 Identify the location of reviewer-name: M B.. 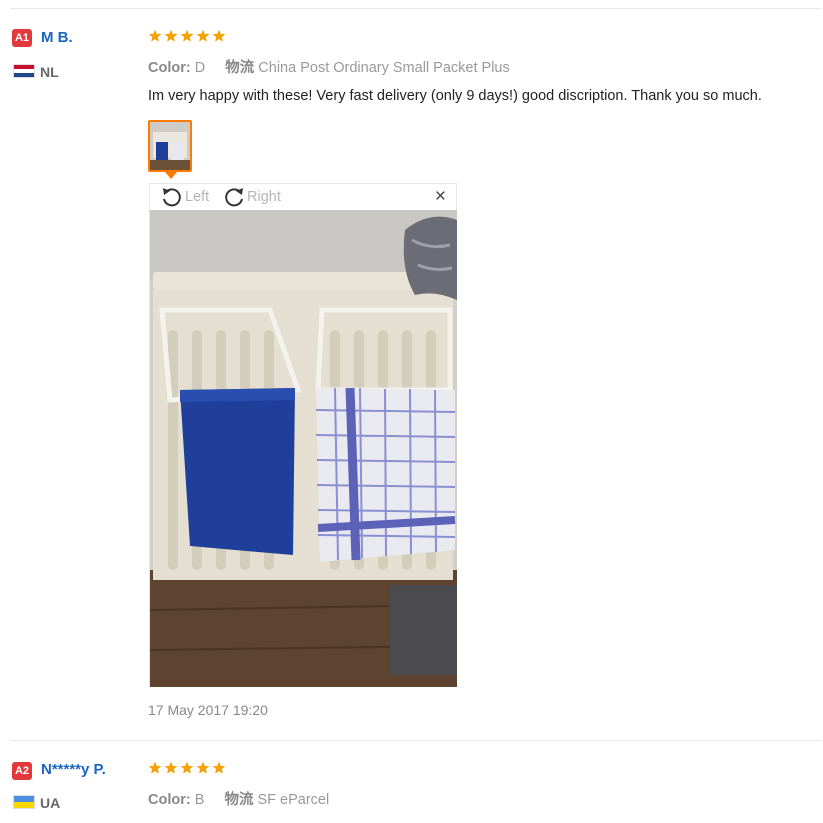
(57, 37).